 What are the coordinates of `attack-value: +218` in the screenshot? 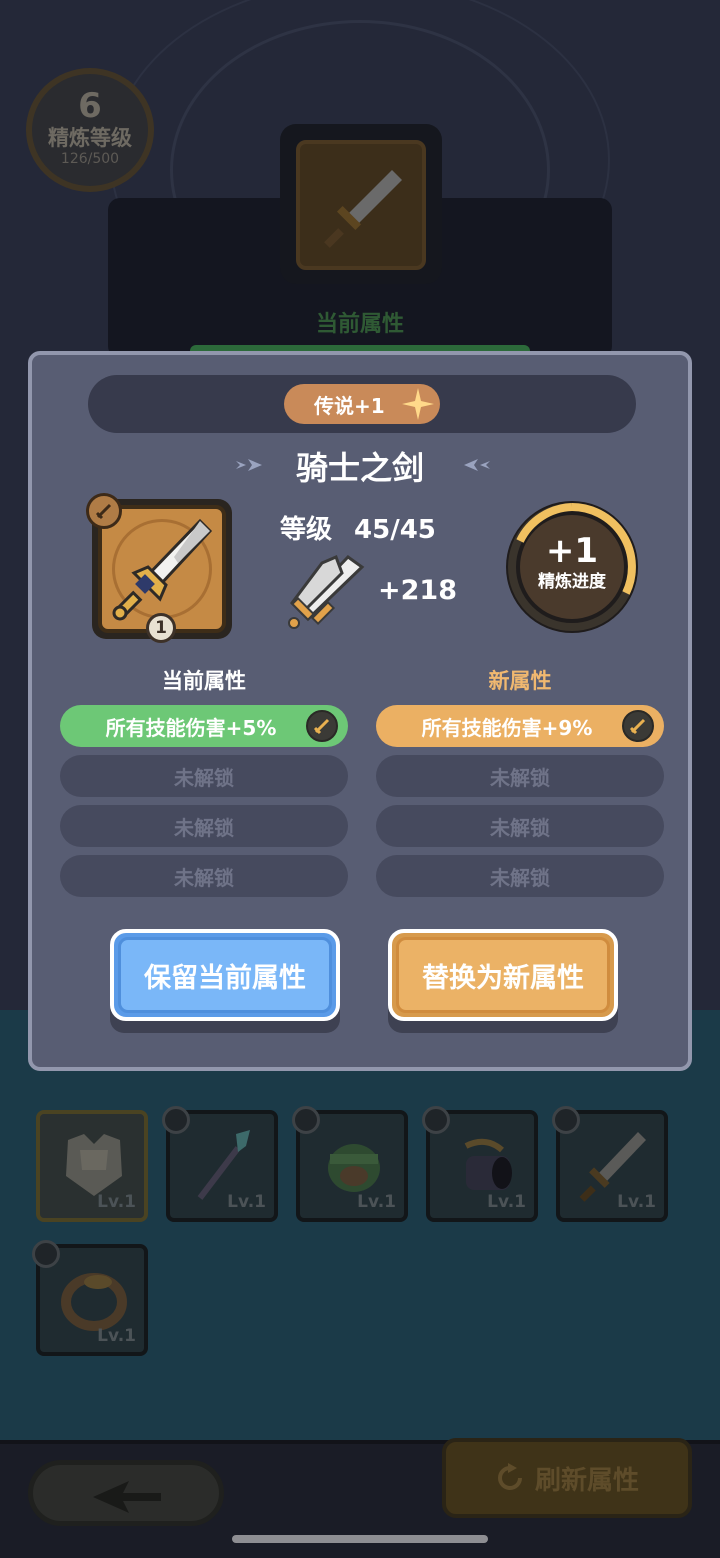 It's located at (417, 590).